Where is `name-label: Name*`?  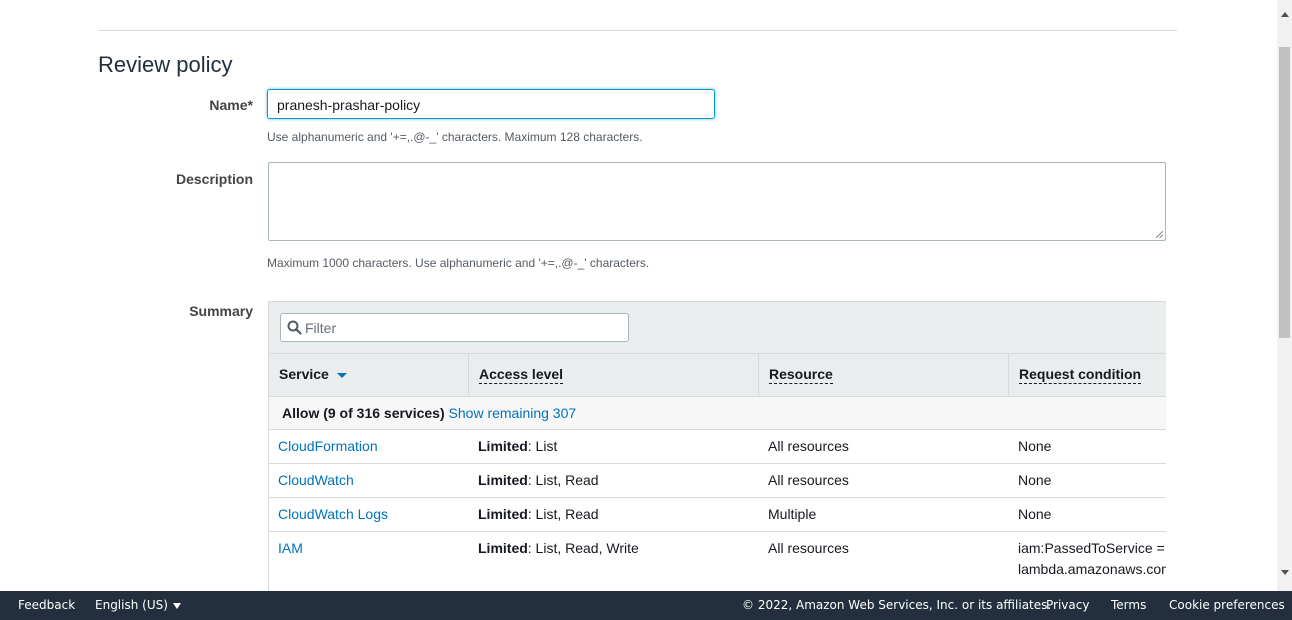
name-label: Name* is located at coordinates (231, 105).